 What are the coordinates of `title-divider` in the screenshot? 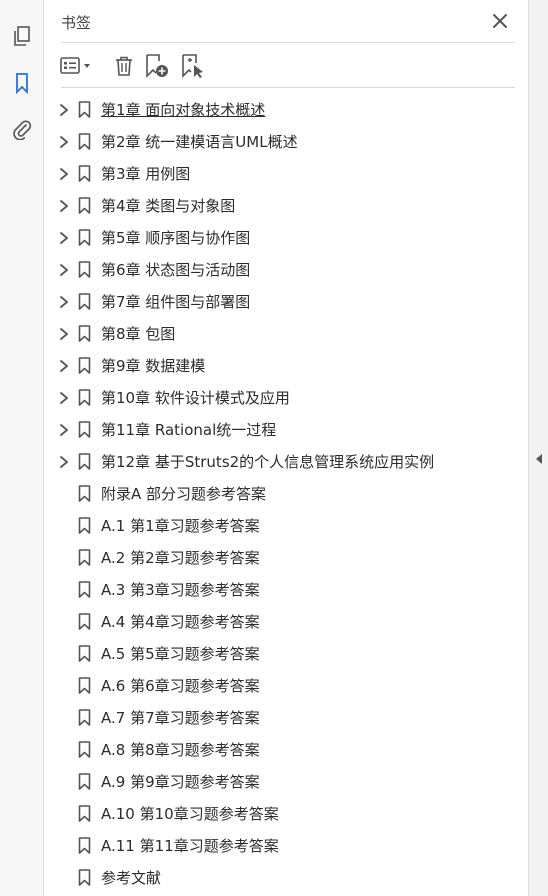 It's located at (288, 42).